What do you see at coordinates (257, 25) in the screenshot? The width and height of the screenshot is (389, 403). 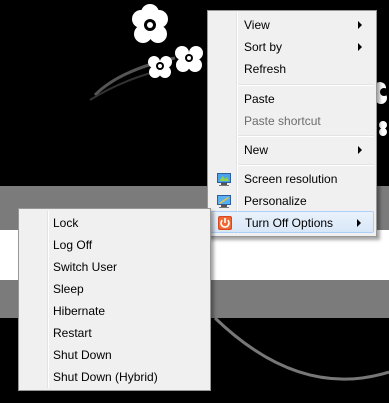 I see `menu-item-label: View` at bounding box center [257, 25].